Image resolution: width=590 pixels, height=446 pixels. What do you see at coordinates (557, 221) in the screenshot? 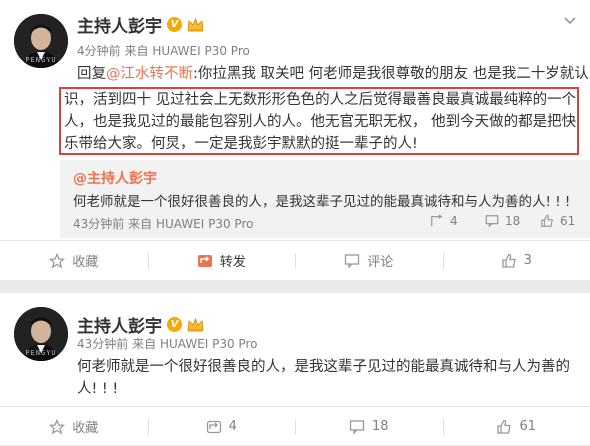
I see `repost-stat-likes: 61` at bounding box center [557, 221].